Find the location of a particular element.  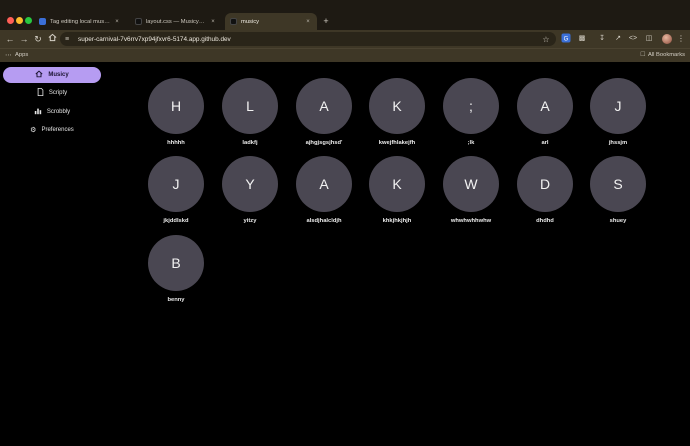

site-settings-icon: ≡ is located at coordinates (70, 39).